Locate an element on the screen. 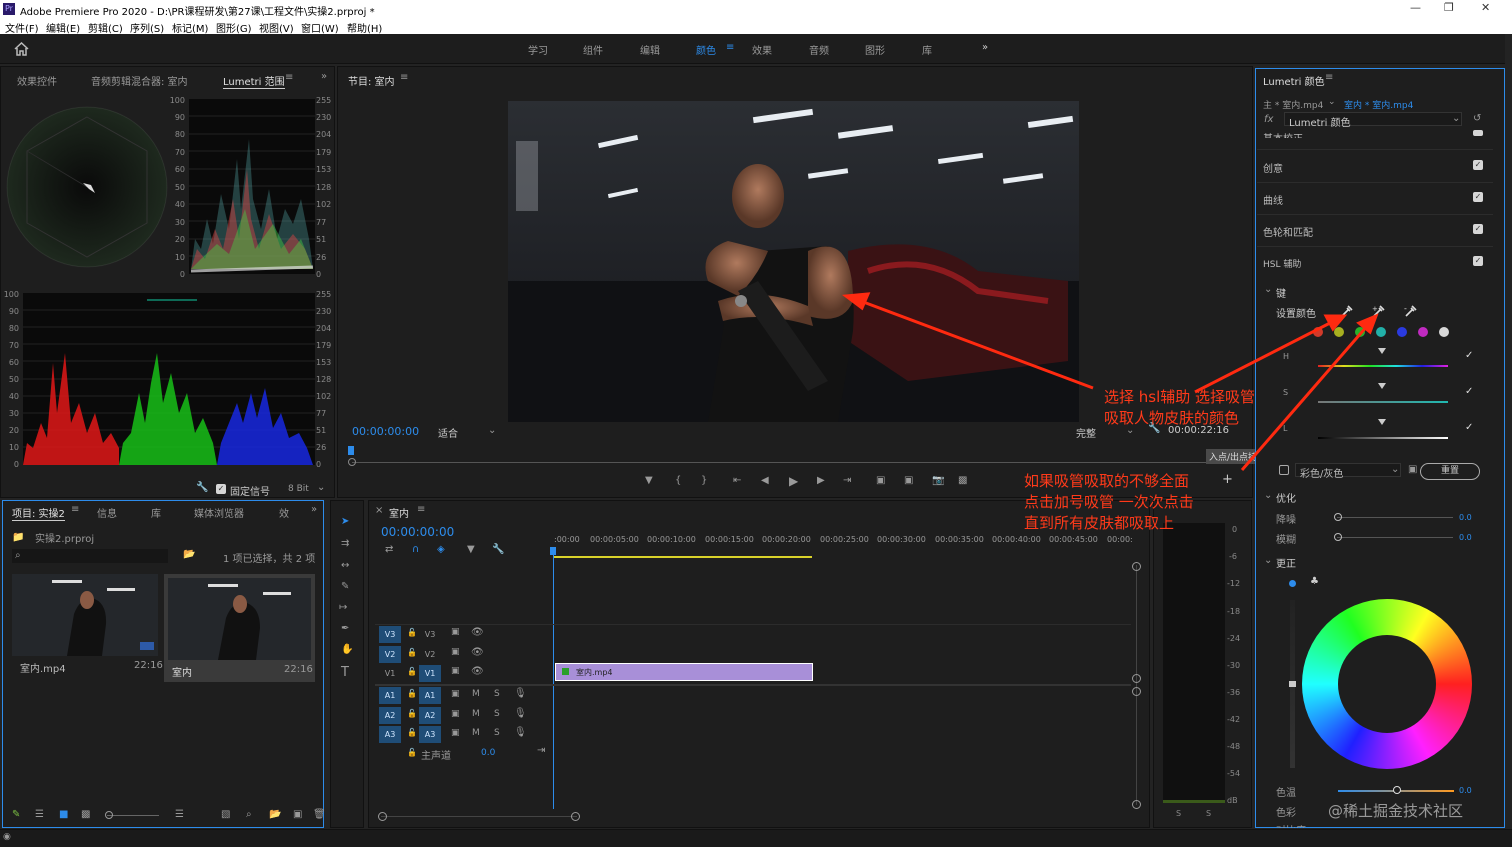 This screenshot has width=1512, height=847. saturation-range-slider is located at coordinates (1383, 402).